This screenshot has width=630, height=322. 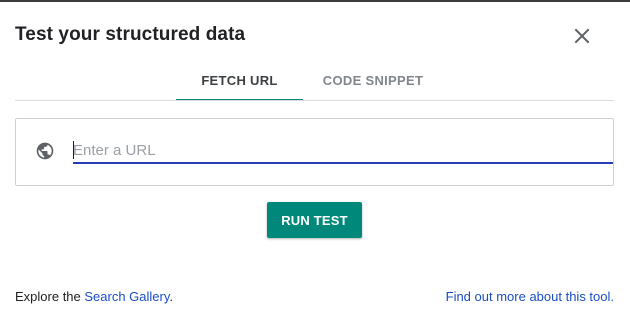 What do you see at coordinates (239, 80) in the screenshot?
I see `tab-fetch-url: FETCH URL` at bounding box center [239, 80].